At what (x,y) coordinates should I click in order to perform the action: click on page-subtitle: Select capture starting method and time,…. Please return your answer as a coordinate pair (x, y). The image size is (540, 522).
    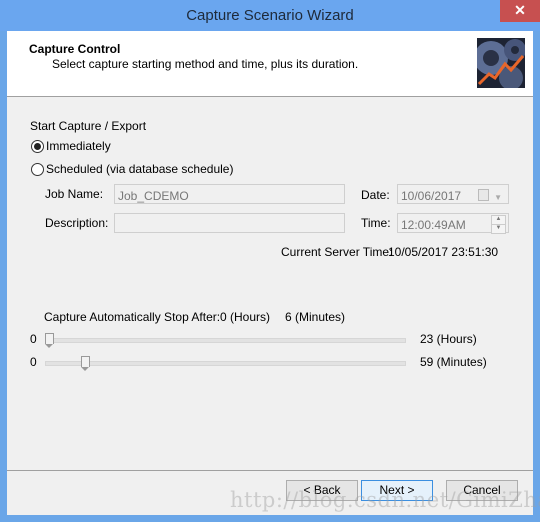
    Looking at the image, I should click on (205, 64).